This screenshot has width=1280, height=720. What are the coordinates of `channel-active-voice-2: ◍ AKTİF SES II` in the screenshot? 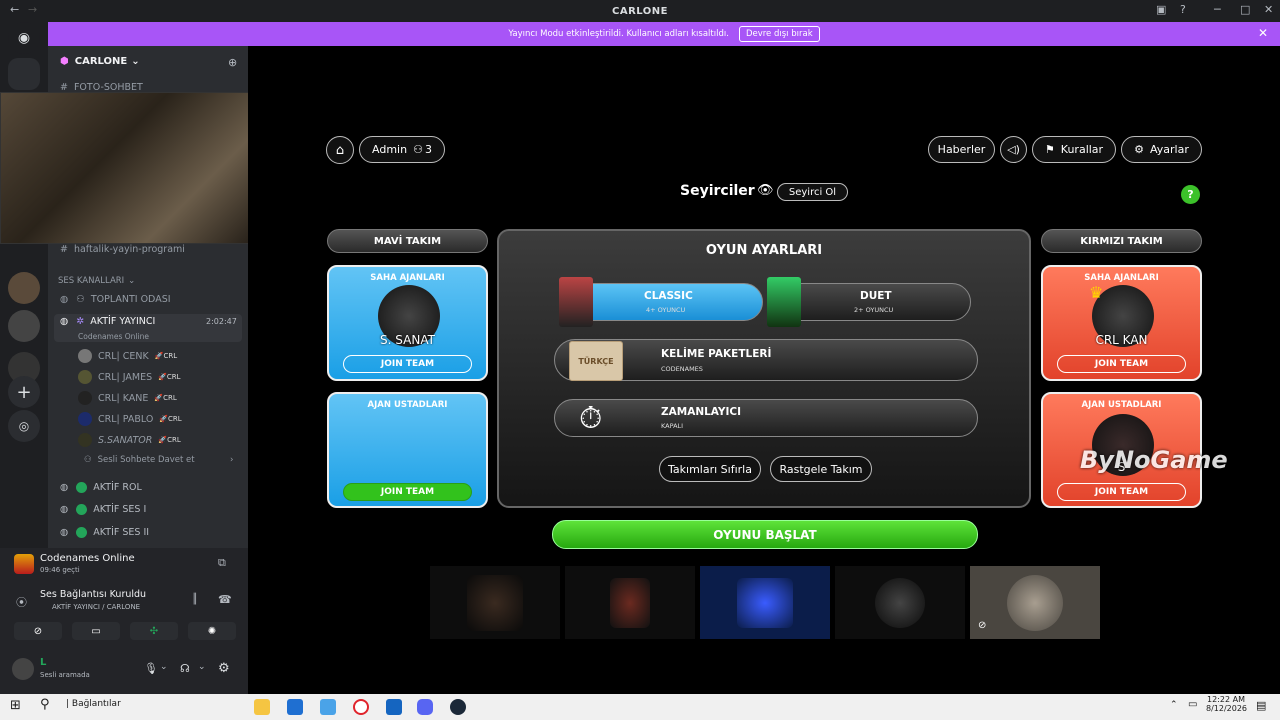 It's located at (154, 532).